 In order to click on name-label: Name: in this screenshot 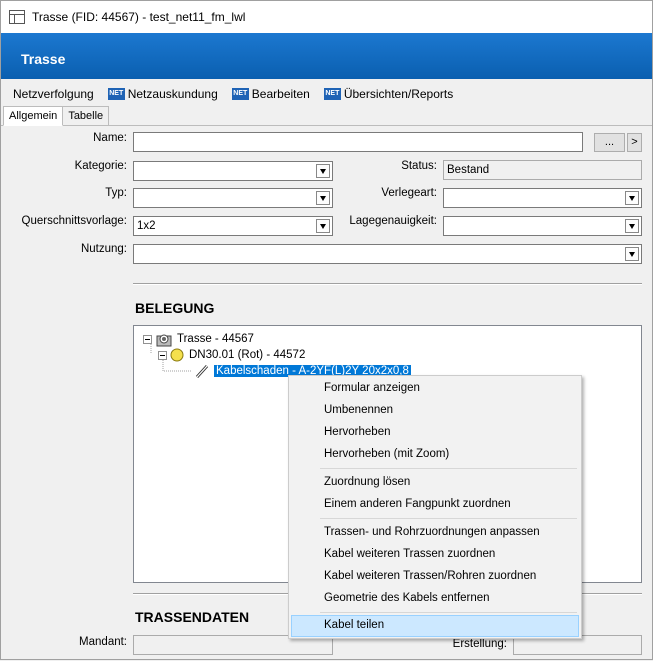, I will do `click(110, 138)`.